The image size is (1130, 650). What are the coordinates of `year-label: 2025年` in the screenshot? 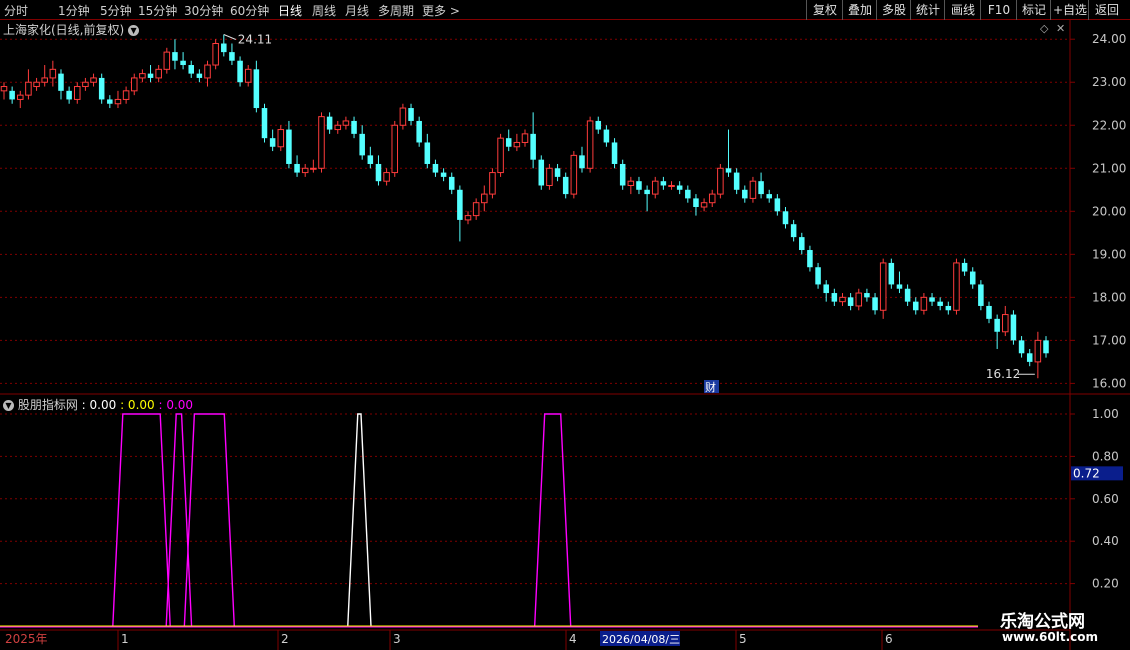 It's located at (26, 639).